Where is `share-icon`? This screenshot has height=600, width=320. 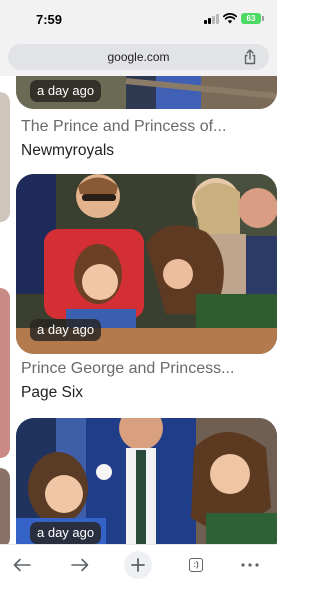
share-icon is located at coordinates (250, 57).